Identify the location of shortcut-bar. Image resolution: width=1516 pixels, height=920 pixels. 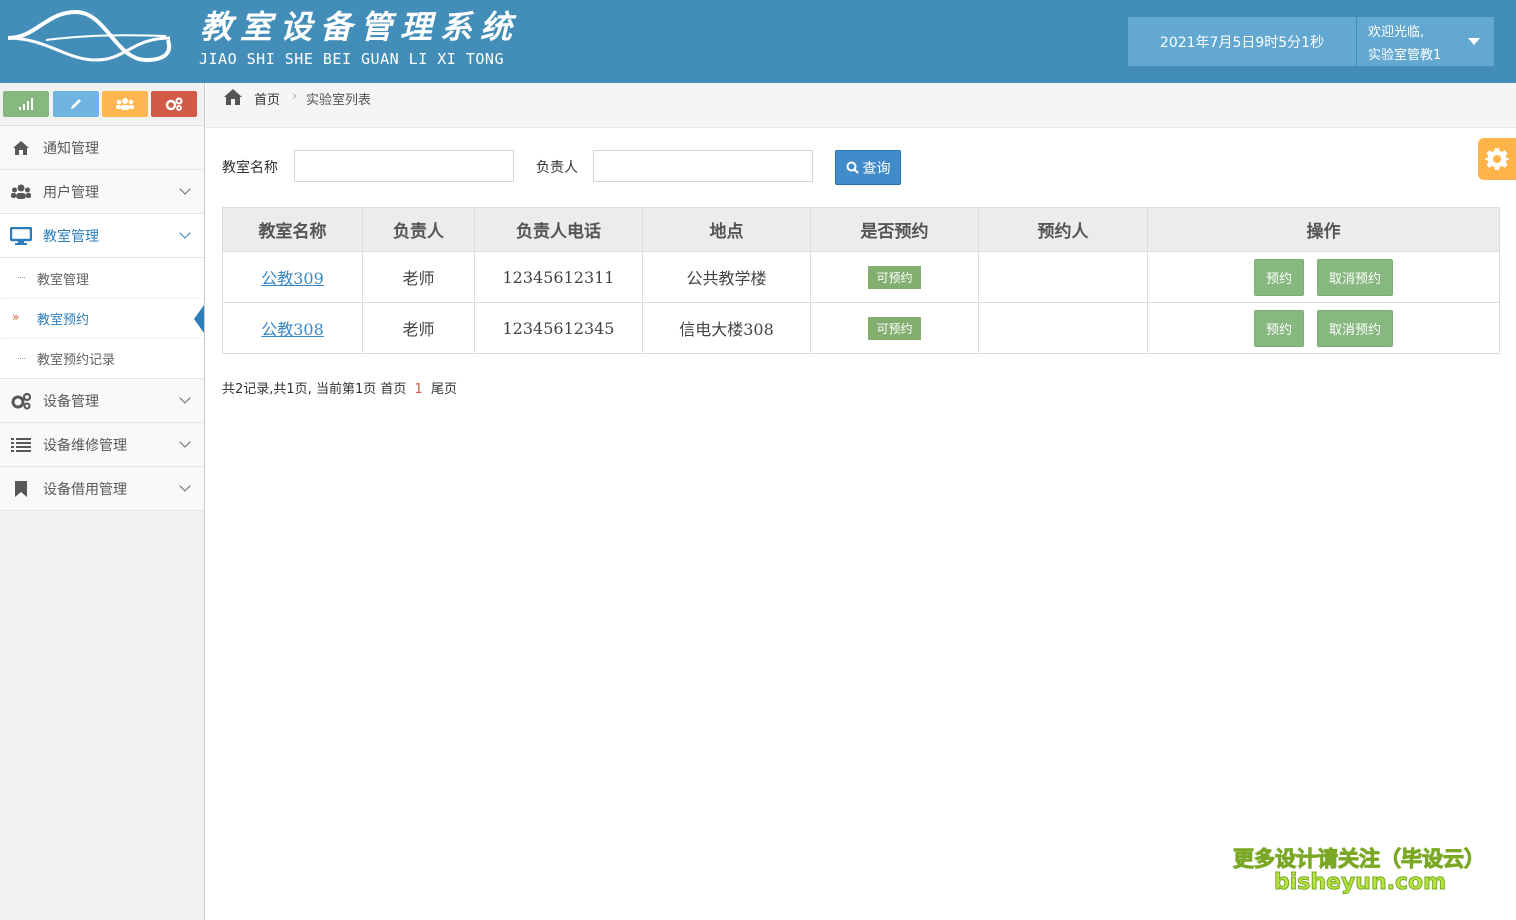
(102, 104).